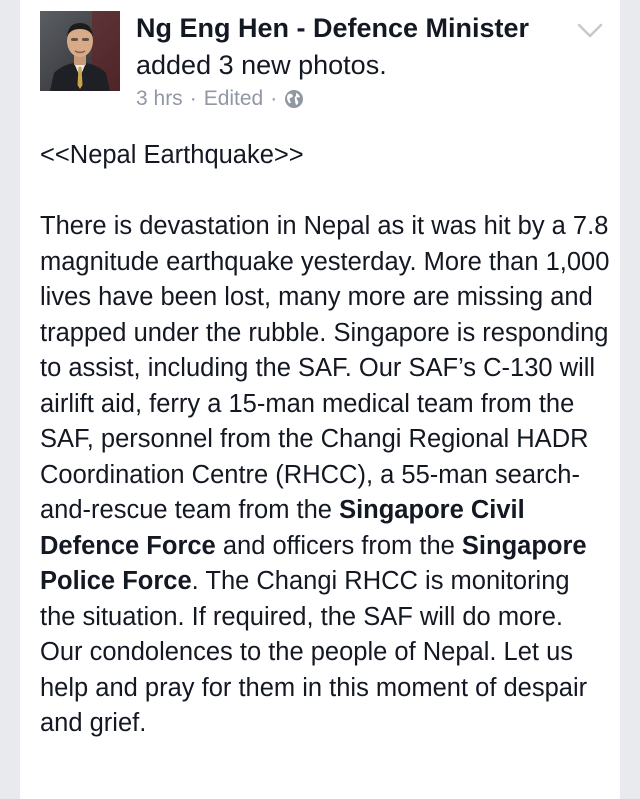 The height and width of the screenshot is (799, 640). Describe the element at coordinates (234, 99) in the screenshot. I see `edited-label: Edited` at that location.